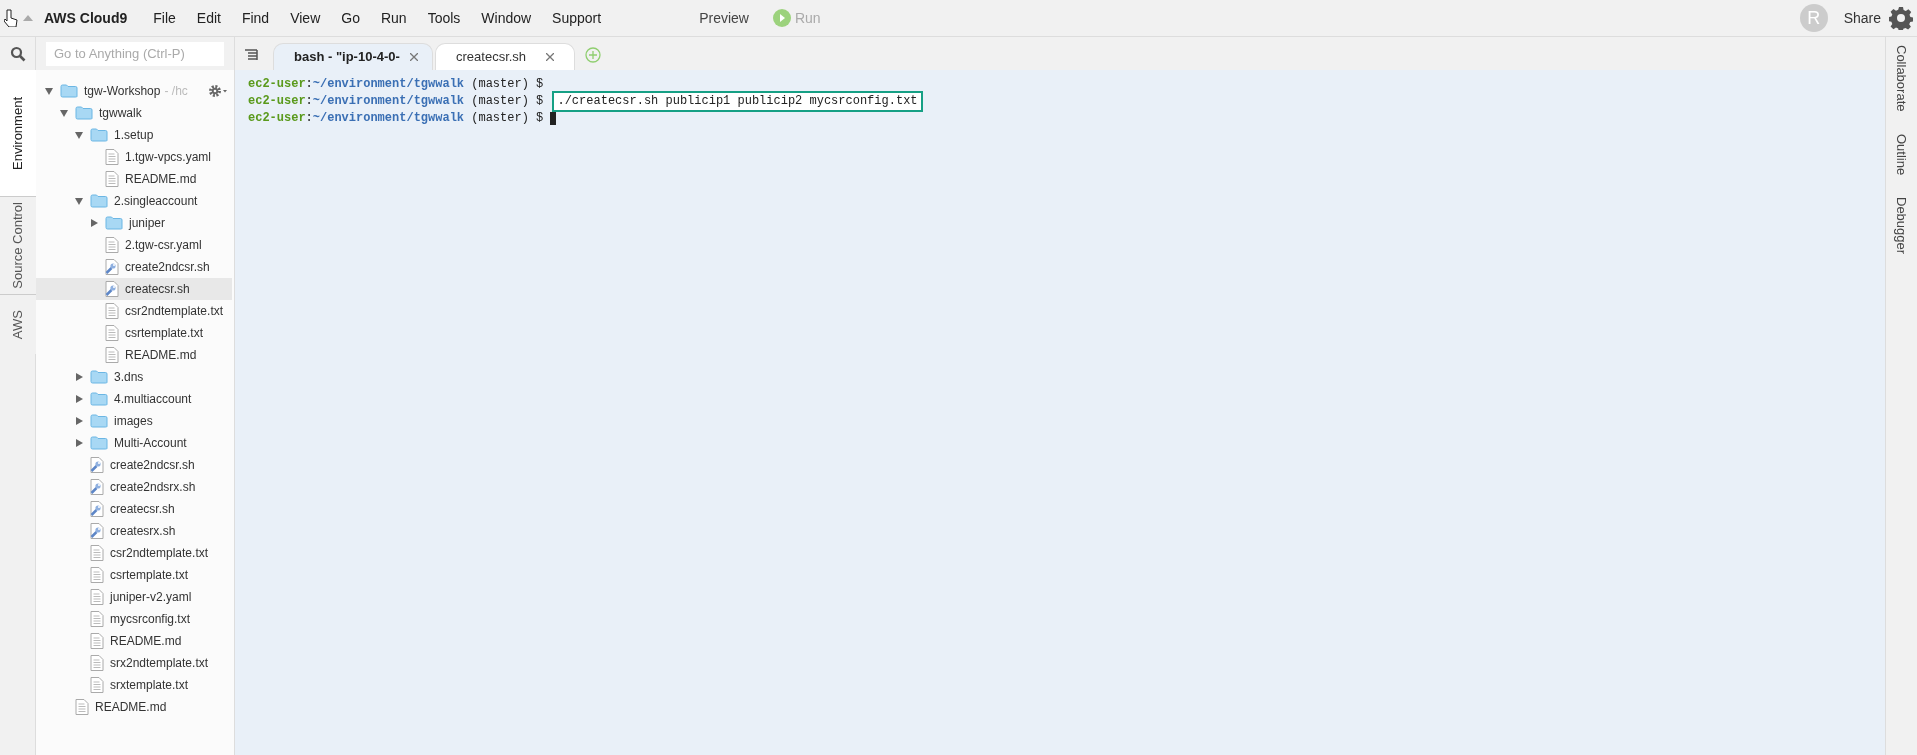 This screenshot has width=1917, height=755. Describe the element at coordinates (164, 333) in the screenshot. I see `file-name: csrtemplate.txt` at that location.